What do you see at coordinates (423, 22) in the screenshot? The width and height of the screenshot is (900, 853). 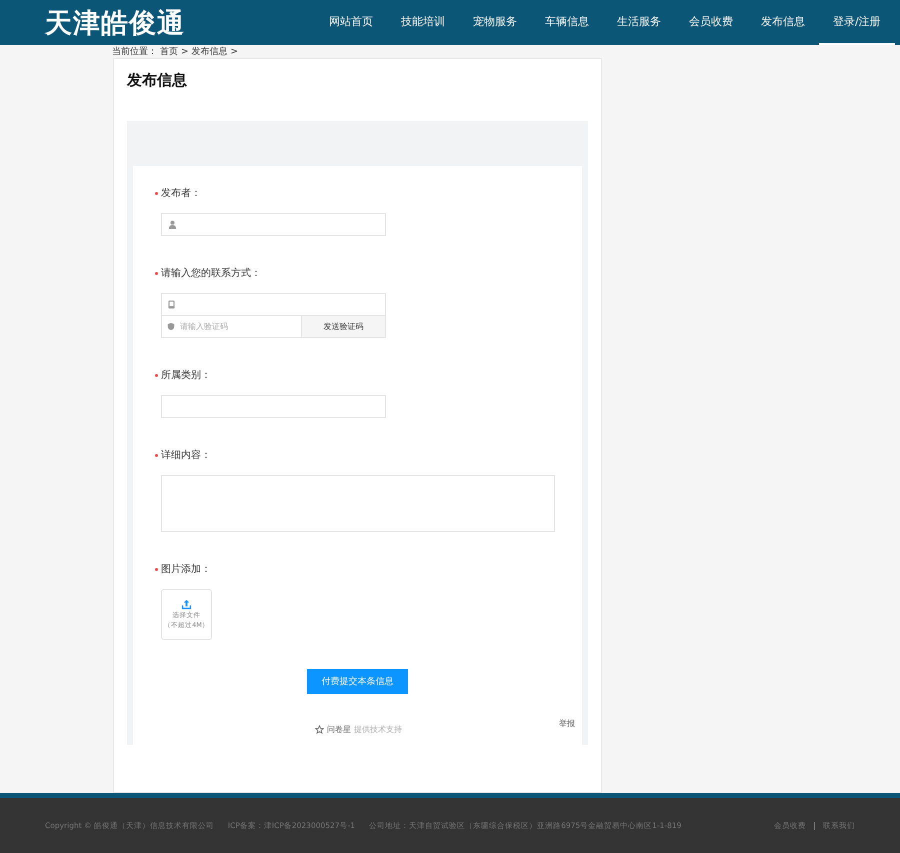 I see `nav-link: 技能培训` at bounding box center [423, 22].